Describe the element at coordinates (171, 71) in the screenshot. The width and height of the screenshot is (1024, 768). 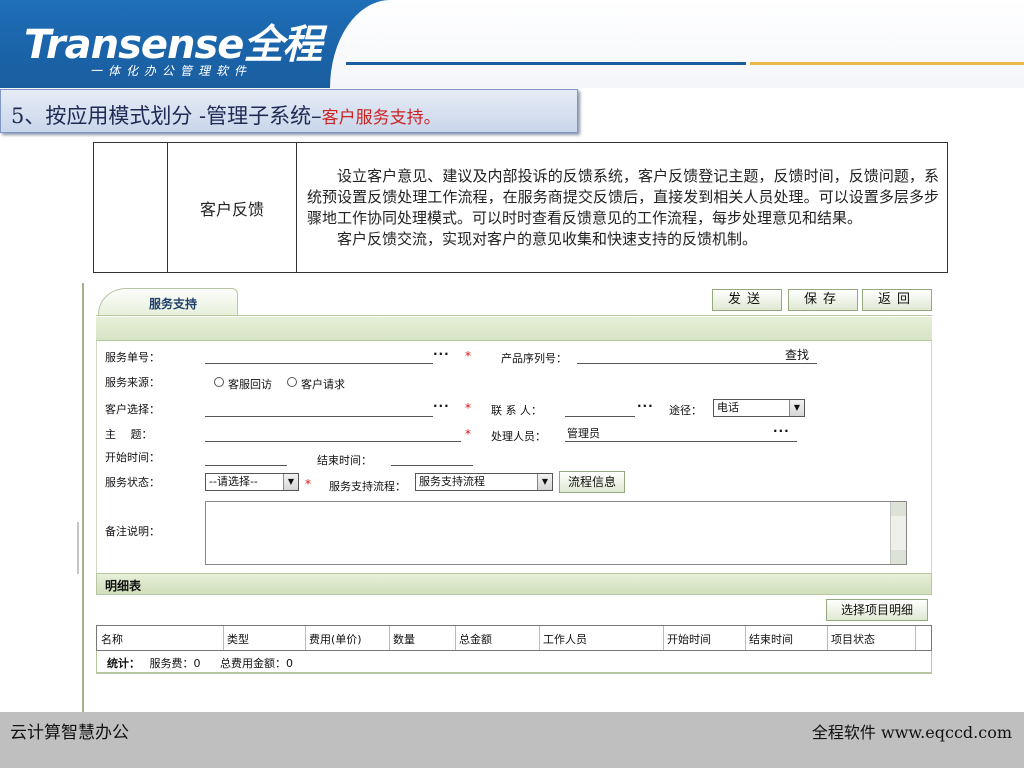
I see `brand-slogan: 一体化办公管理软件` at that location.